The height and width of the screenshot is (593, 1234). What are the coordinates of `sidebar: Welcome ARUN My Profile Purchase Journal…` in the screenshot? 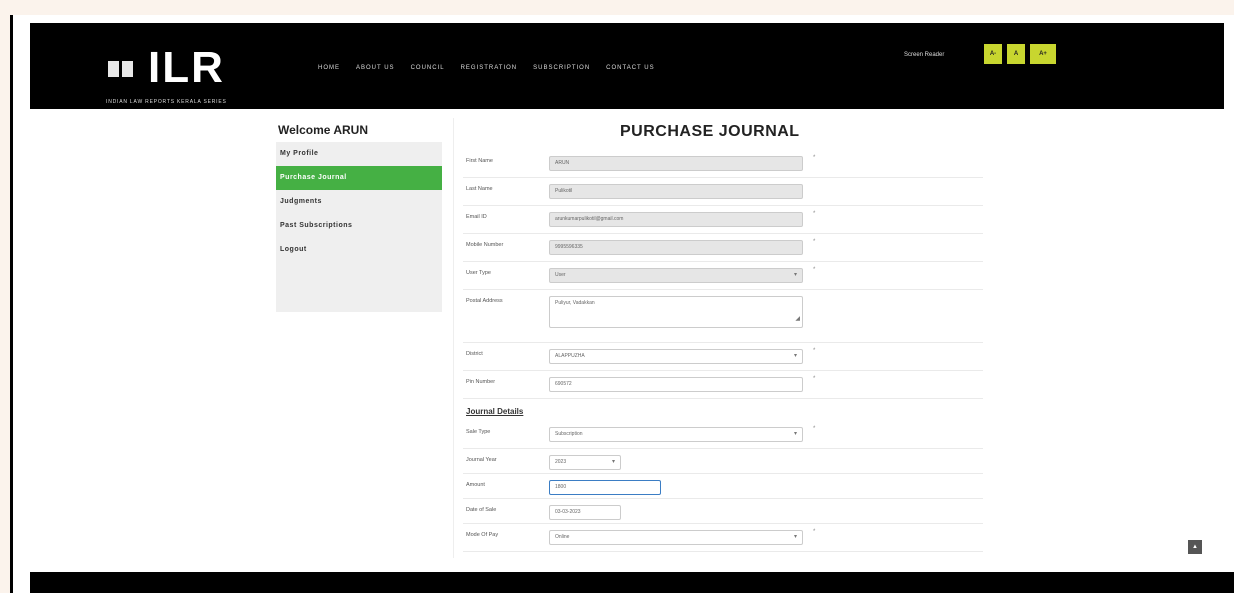 It's located at (359, 217).